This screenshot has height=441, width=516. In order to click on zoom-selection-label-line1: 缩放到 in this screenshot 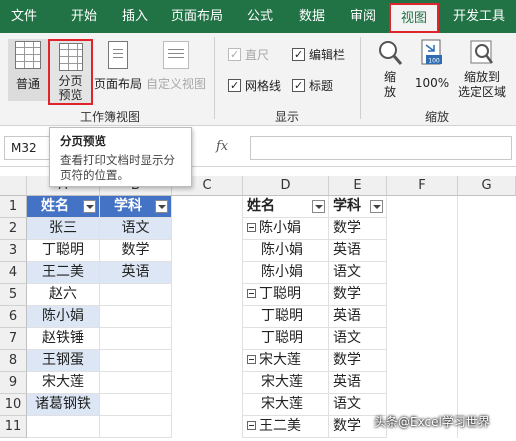, I will do `click(481, 77)`.